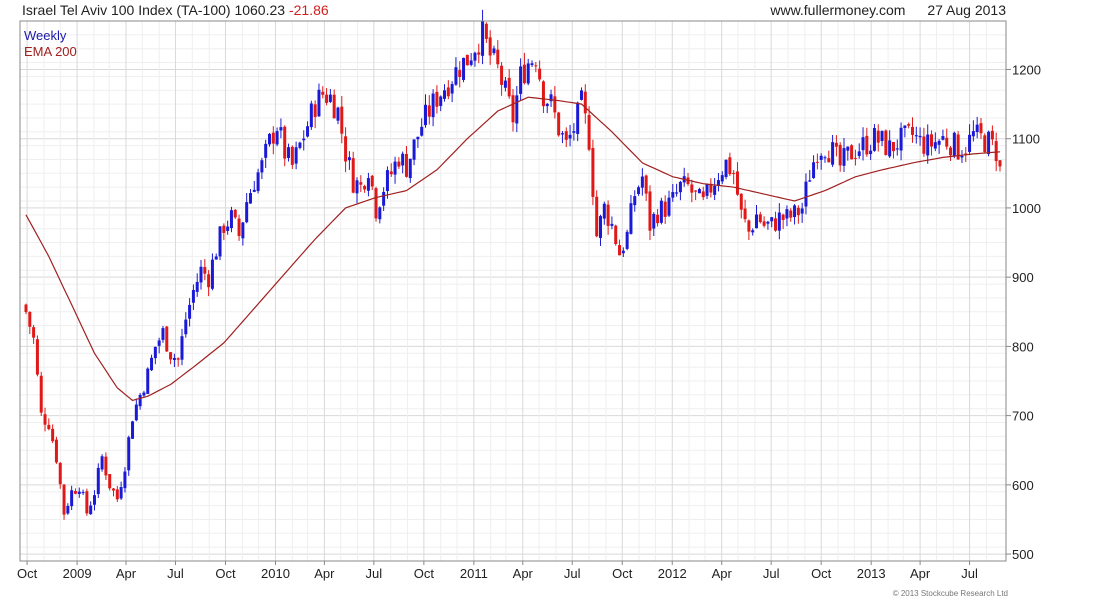  Describe the element at coordinates (1023, 346) in the screenshot. I see `y-tick-label: 800` at that location.